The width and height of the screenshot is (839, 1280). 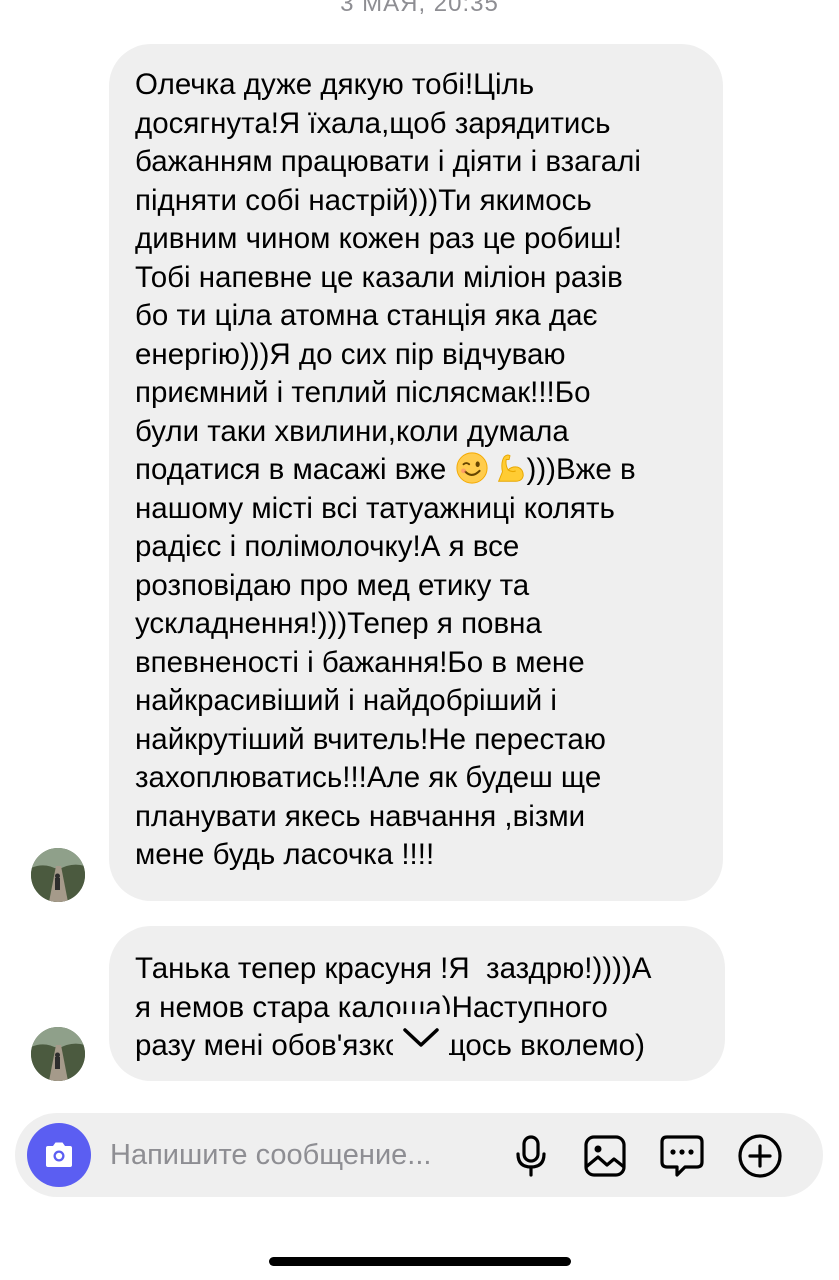 What do you see at coordinates (378, 238) in the screenshot?
I see `message-line: дивним чином кожен раз це робиш!` at bounding box center [378, 238].